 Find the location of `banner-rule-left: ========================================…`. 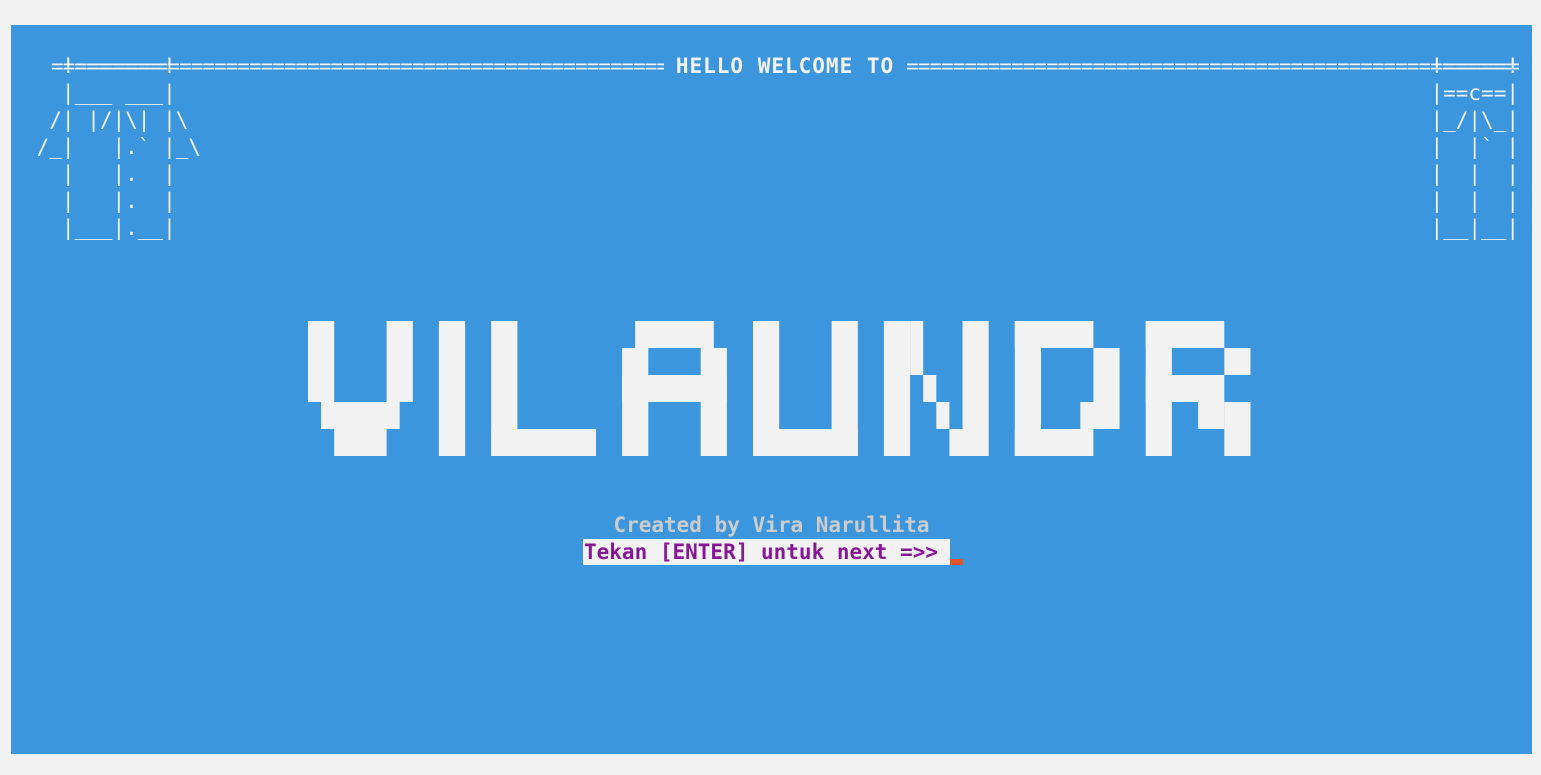

banner-rule-left: ========================================… is located at coordinates (357, 66).